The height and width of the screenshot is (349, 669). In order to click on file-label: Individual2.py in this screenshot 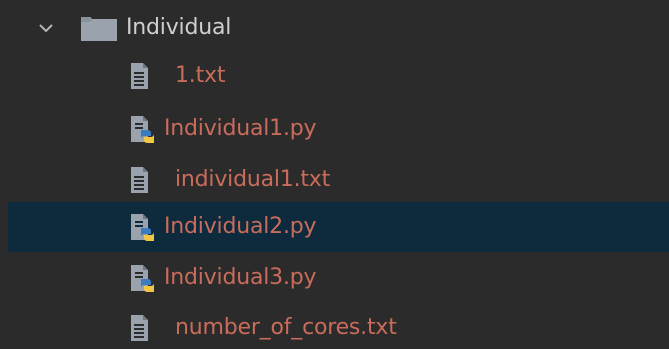, I will do `click(240, 226)`.